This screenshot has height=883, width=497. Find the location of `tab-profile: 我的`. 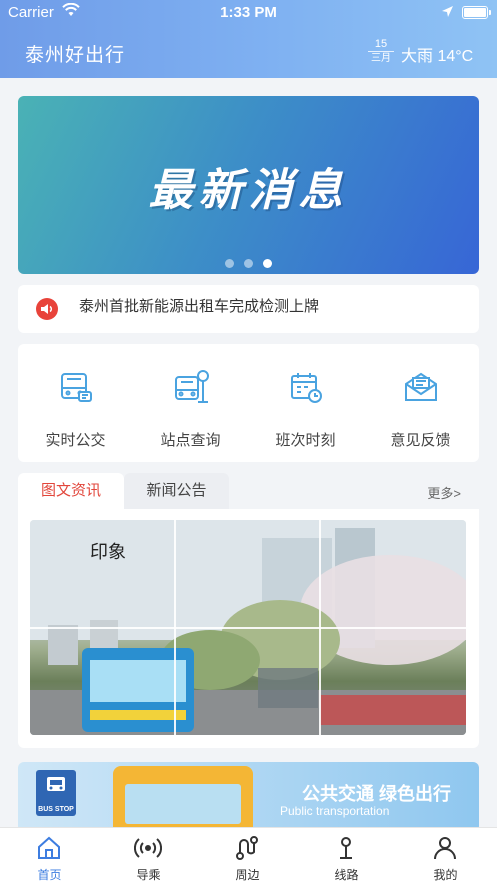

tab-profile: 我的 is located at coordinates (445, 855).